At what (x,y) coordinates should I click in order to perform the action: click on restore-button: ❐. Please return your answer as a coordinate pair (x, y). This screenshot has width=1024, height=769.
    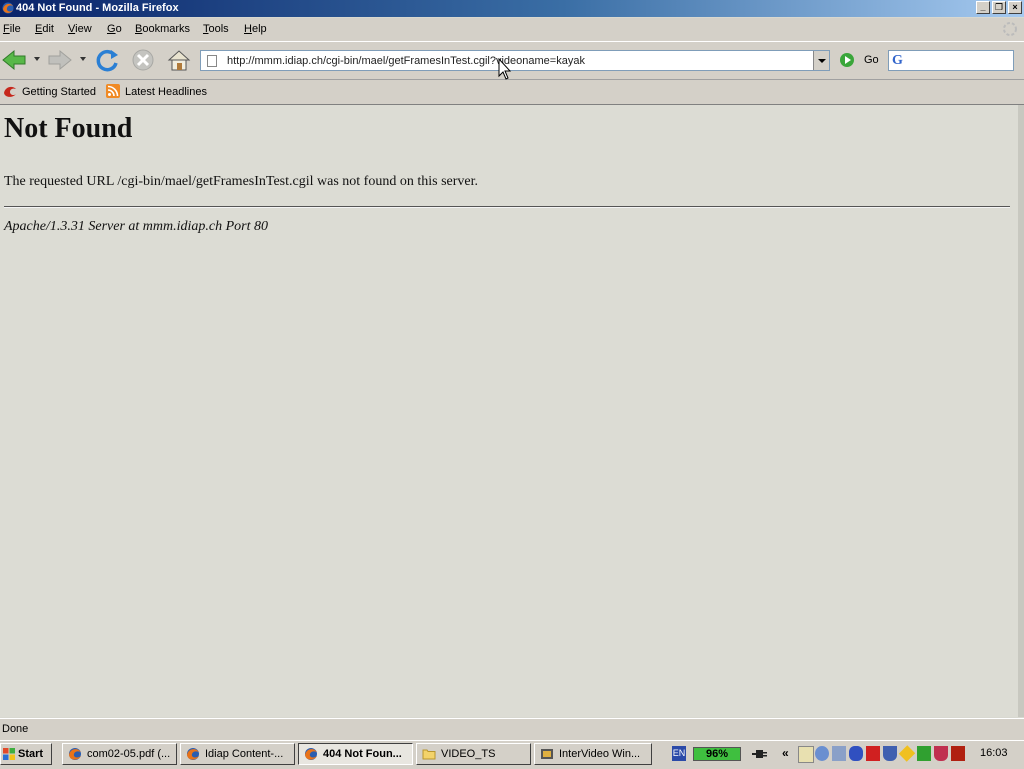
    Looking at the image, I should click on (999, 7).